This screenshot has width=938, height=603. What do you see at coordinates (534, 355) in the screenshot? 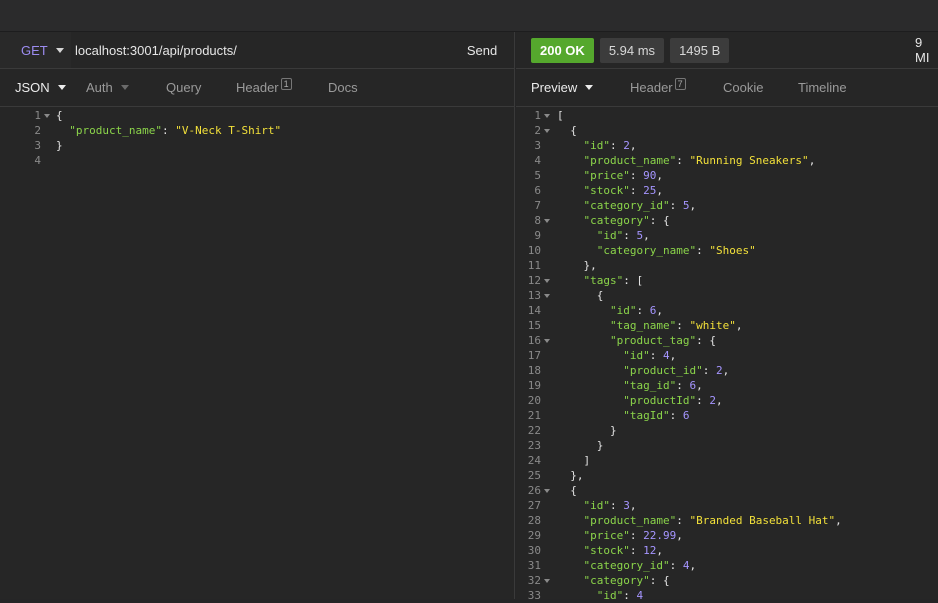
I see `line-number: 17` at bounding box center [534, 355].